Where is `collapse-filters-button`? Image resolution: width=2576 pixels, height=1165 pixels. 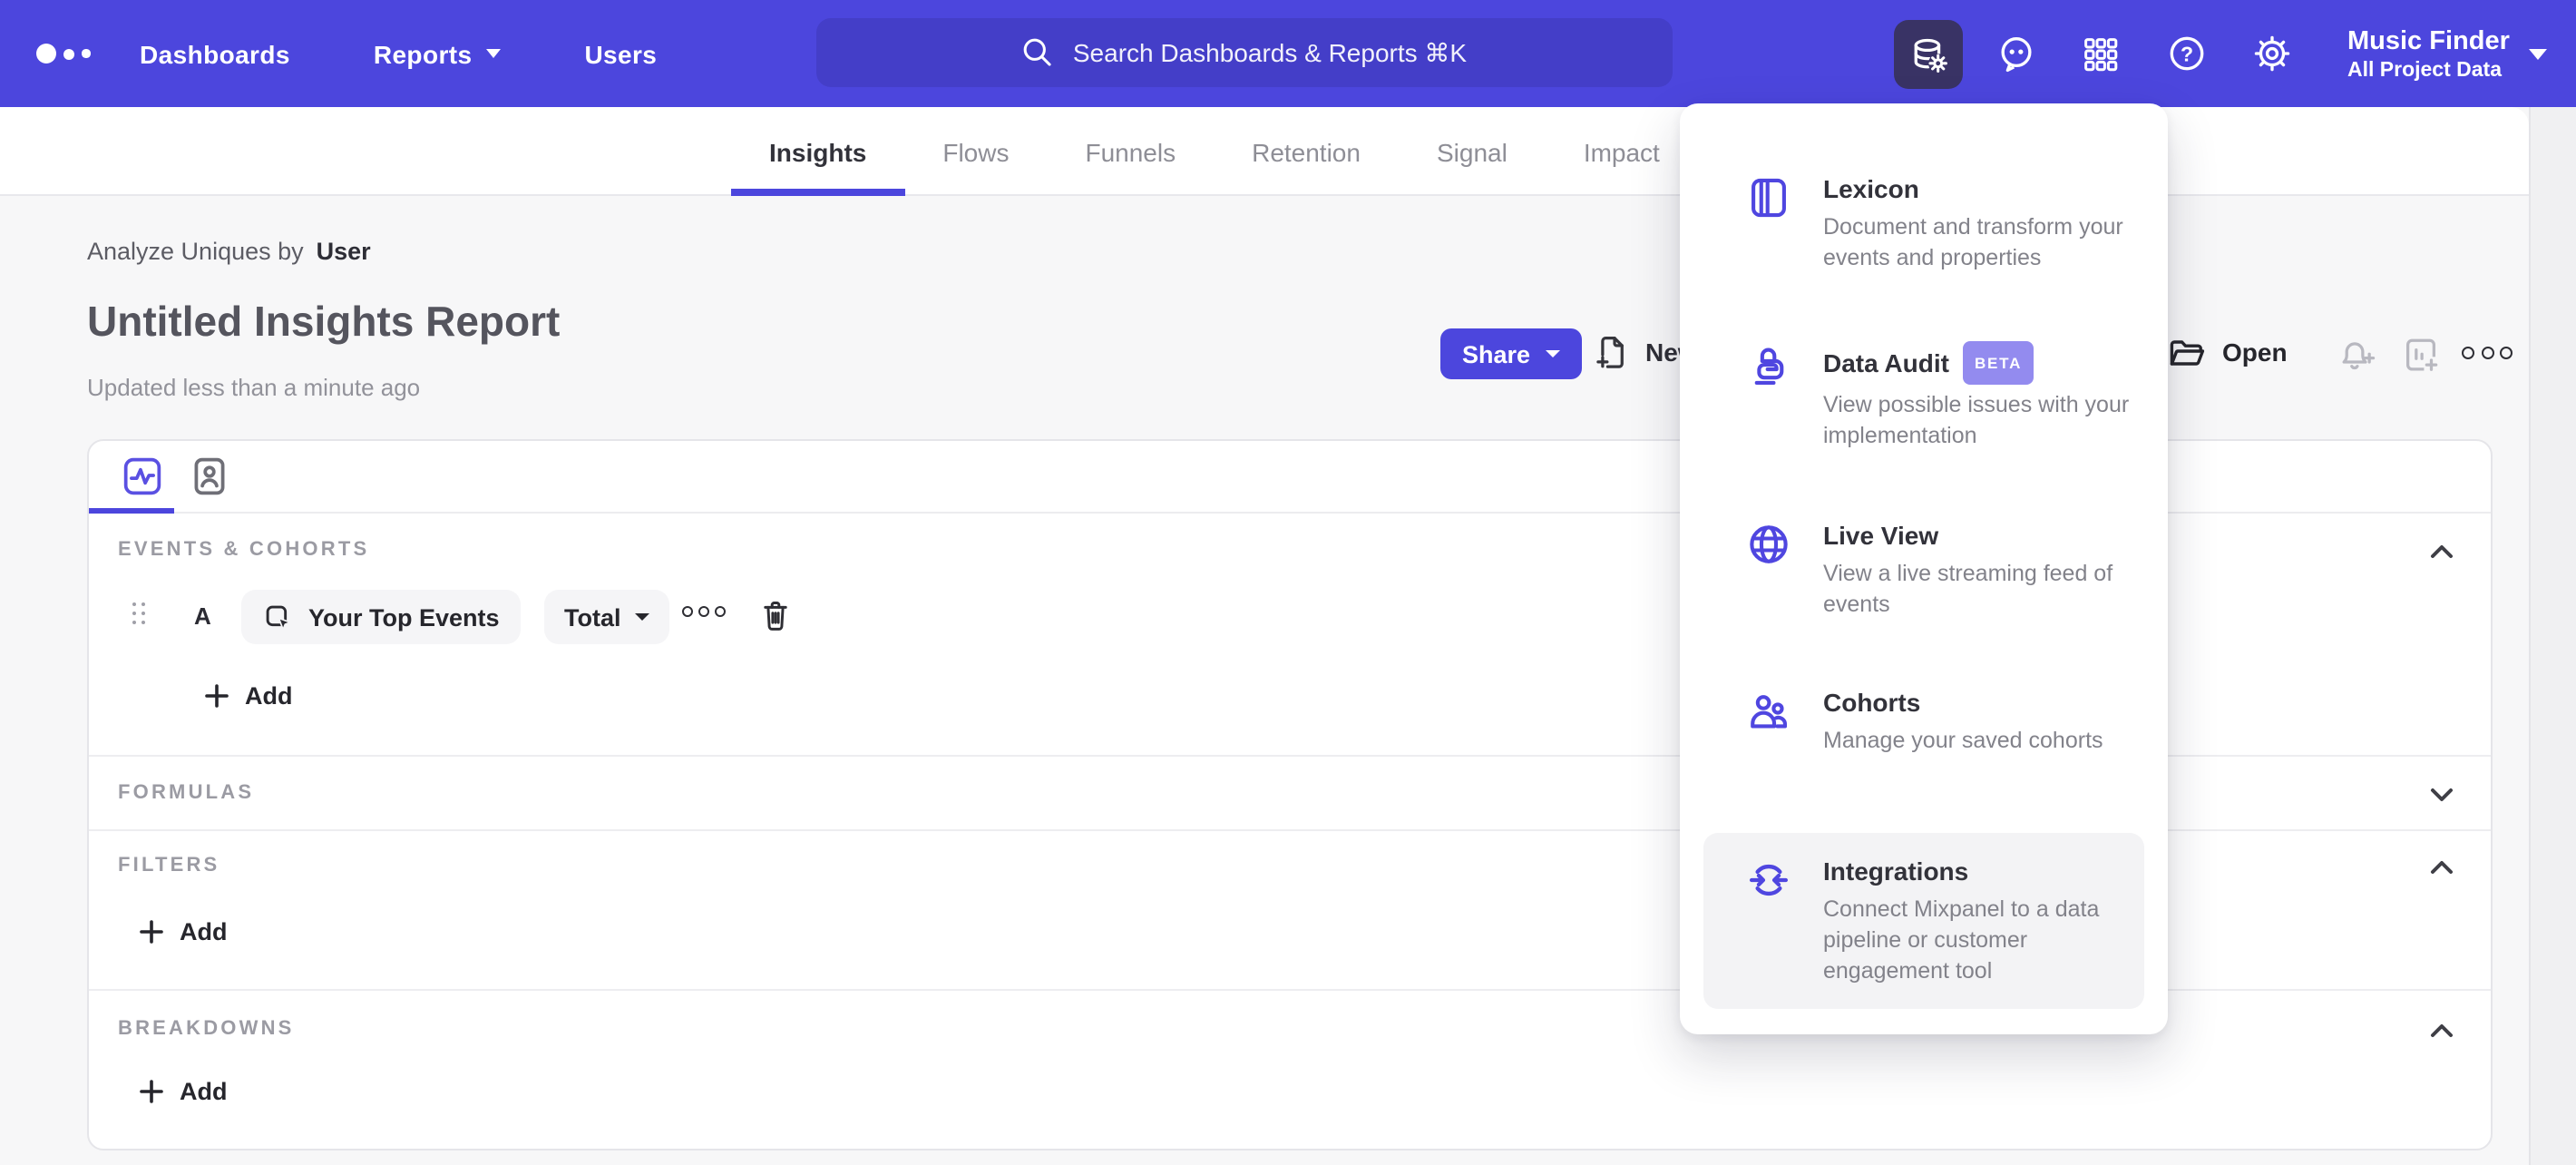
collapse-filters-button is located at coordinates (2441, 871).